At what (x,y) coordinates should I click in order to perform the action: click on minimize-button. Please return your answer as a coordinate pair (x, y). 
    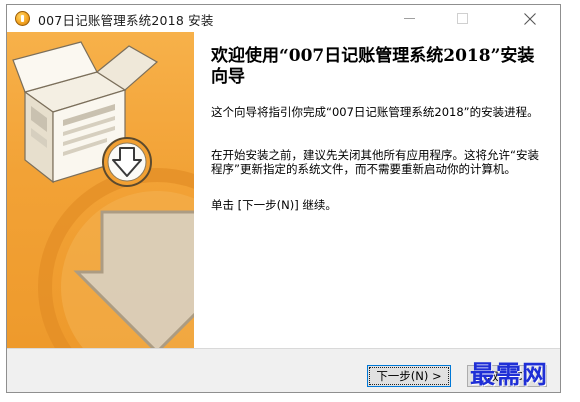
    Looking at the image, I should click on (409, 18).